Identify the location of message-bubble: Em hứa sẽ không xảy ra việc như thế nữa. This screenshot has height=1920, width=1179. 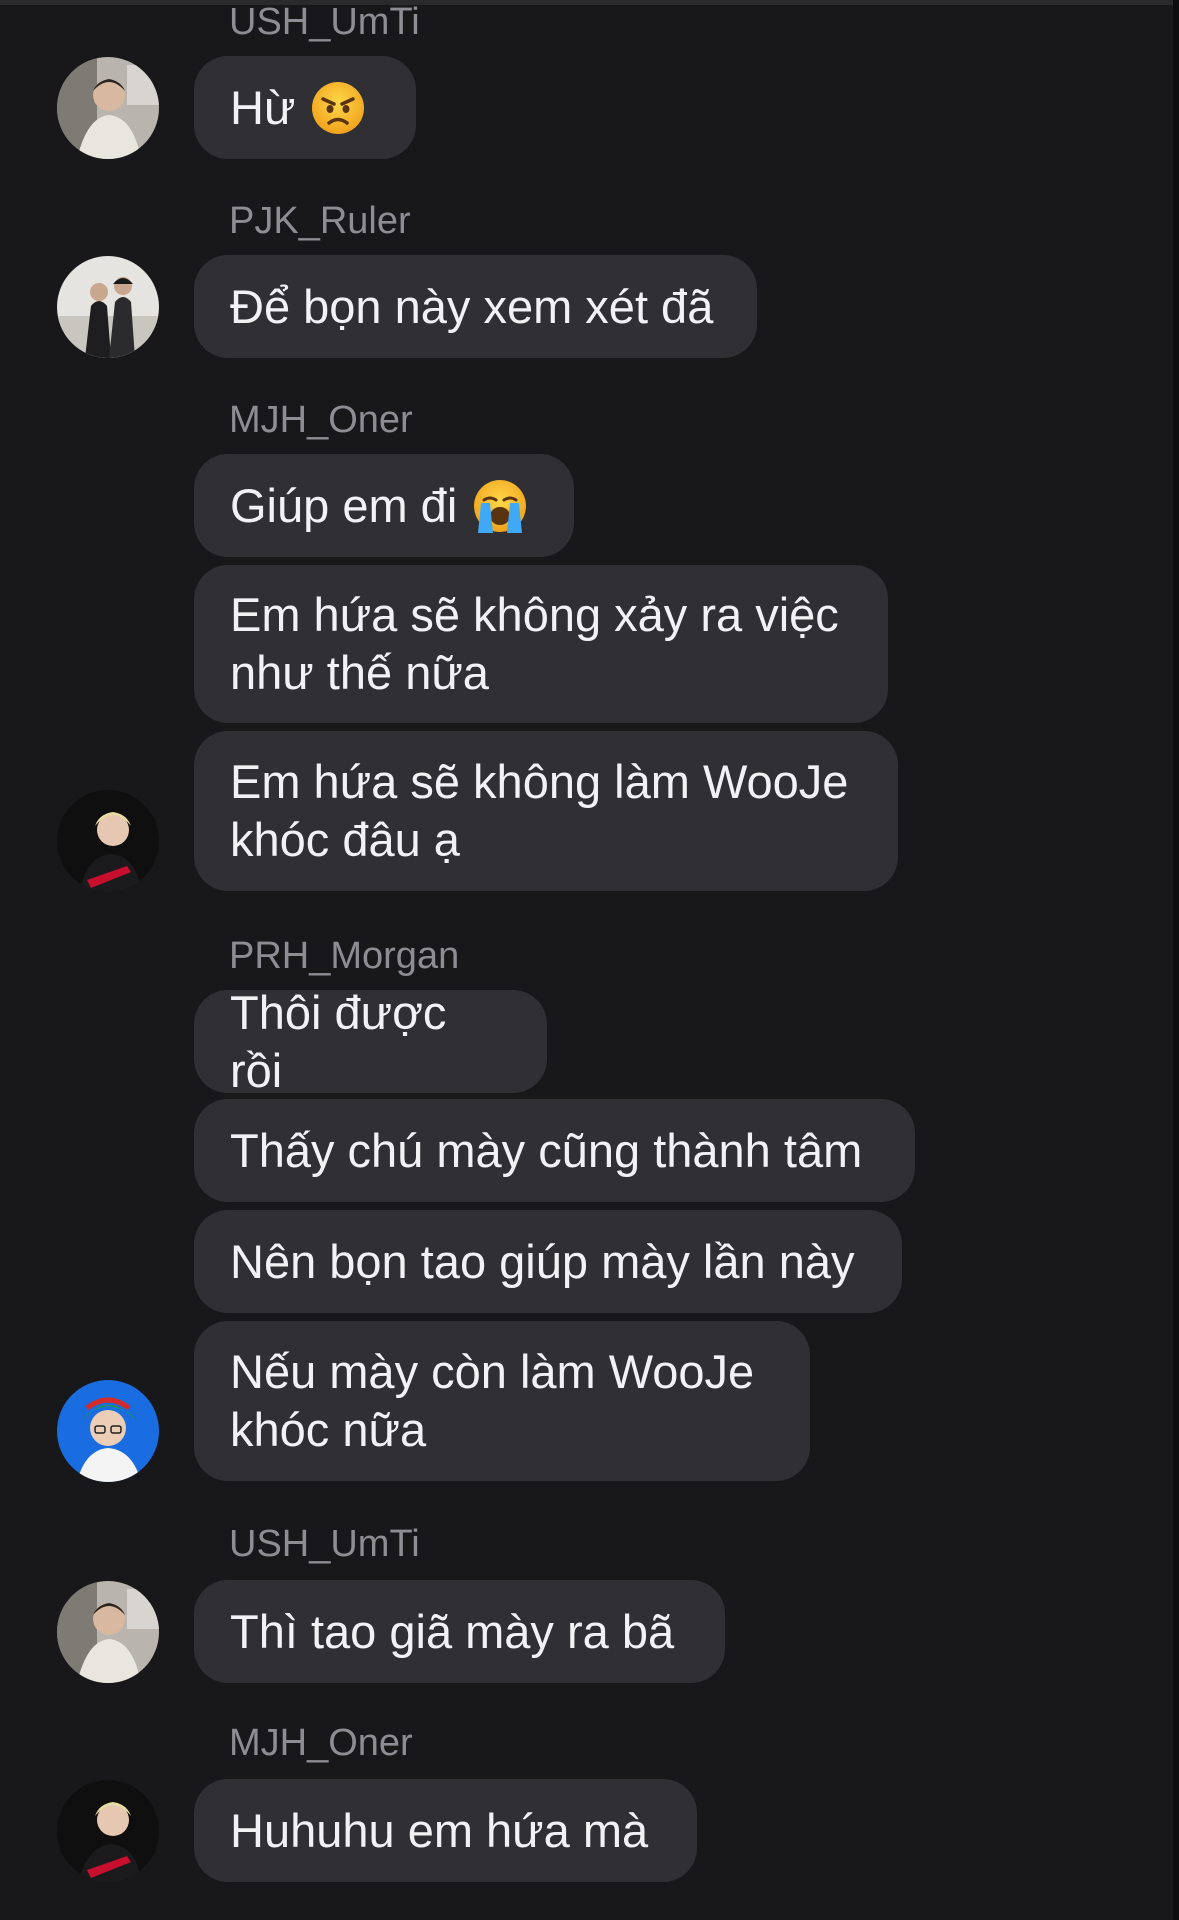
(541, 644).